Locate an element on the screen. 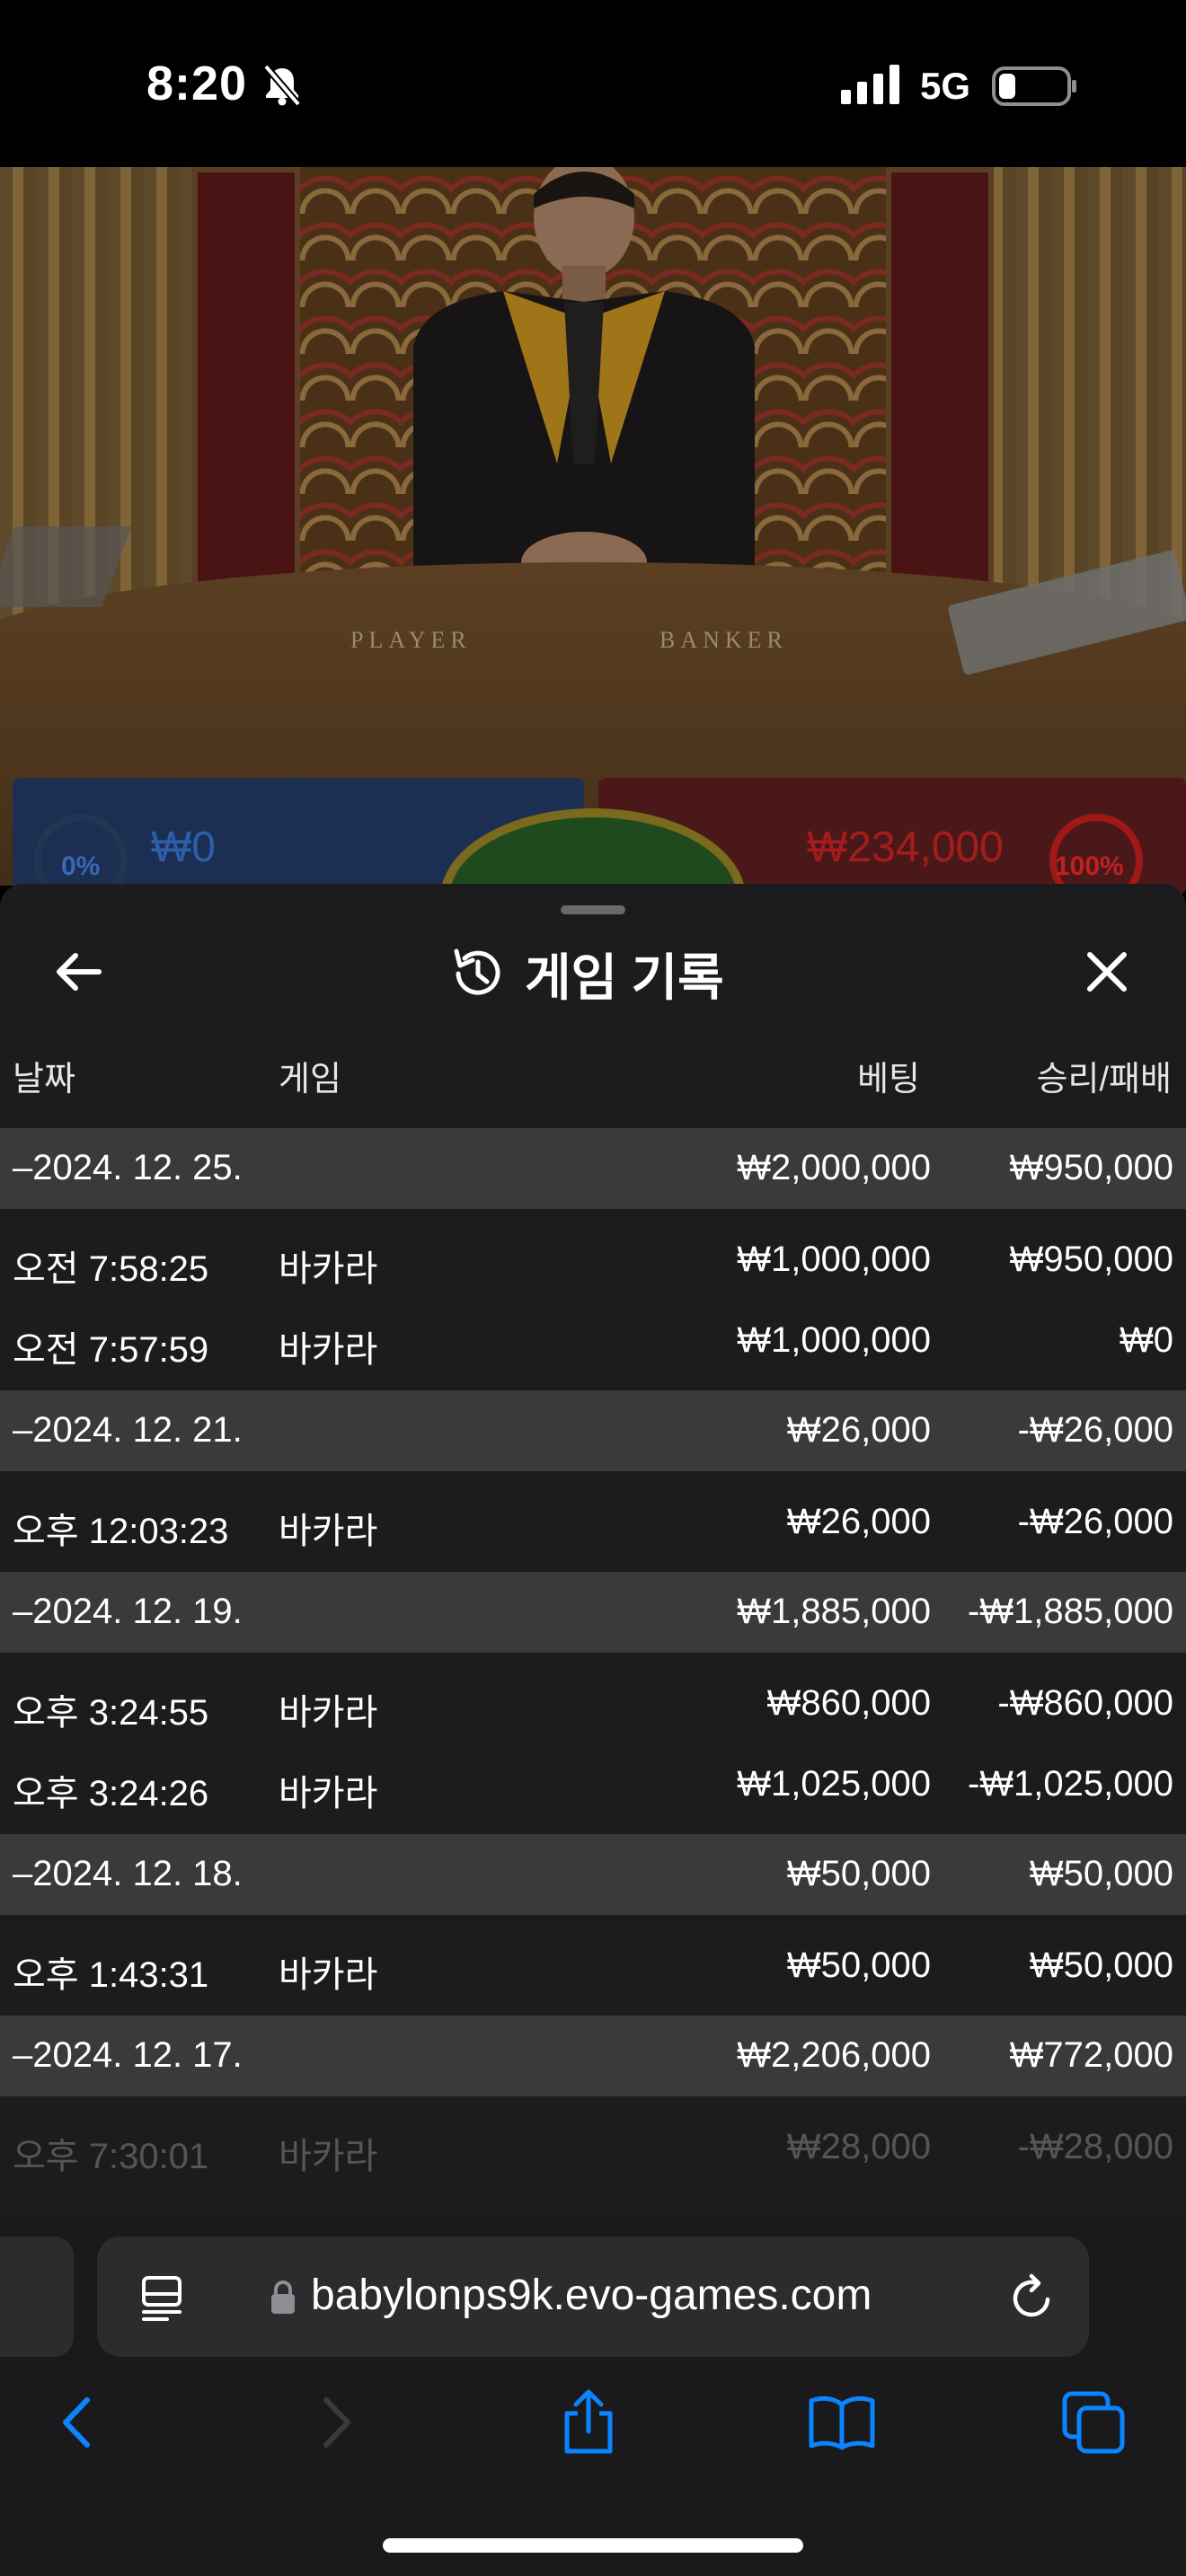 The image size is (1186, 2576). entry-win-loss: -₩28,000 is located at coordinates (1095, 2146).